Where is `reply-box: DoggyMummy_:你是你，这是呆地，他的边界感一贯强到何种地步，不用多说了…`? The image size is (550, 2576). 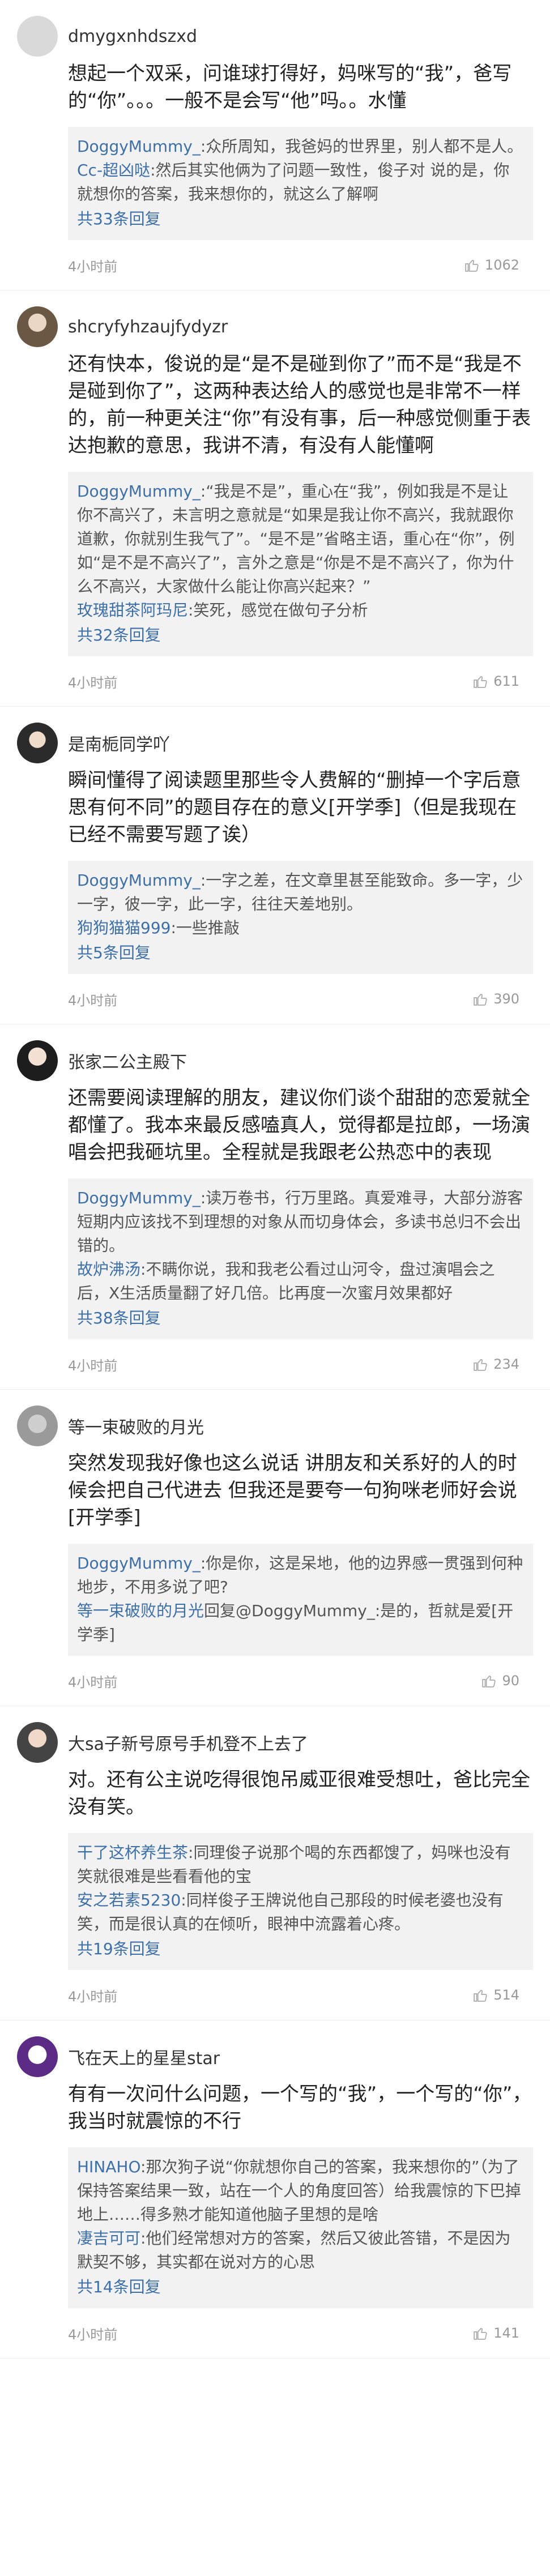 reply-box: DoggyMummy_:你是你，这是呆地，他的边界感一贯强到何种地步，不用多说了… is located at coordinates (300, 1600).